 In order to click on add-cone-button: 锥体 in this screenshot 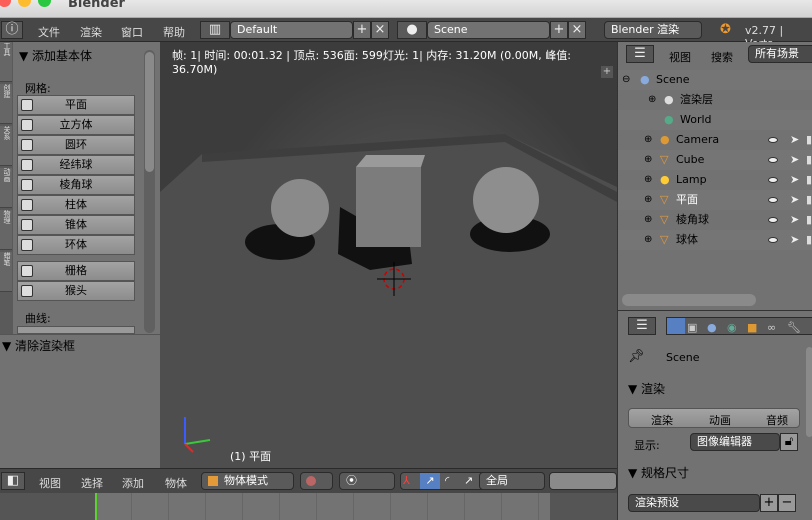, I will do `click(76, 225)`.